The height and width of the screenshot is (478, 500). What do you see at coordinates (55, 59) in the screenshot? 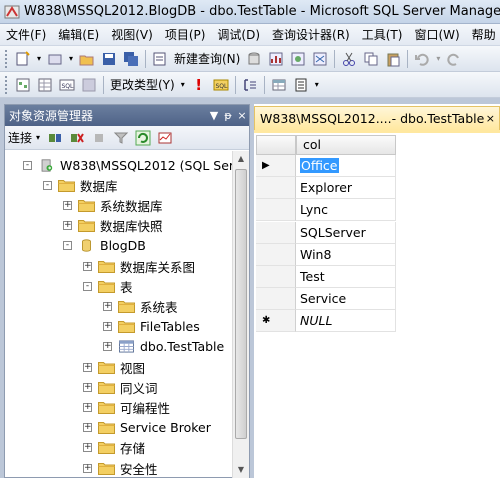
I see `add-item-icon` at bounding box center [55, 59].